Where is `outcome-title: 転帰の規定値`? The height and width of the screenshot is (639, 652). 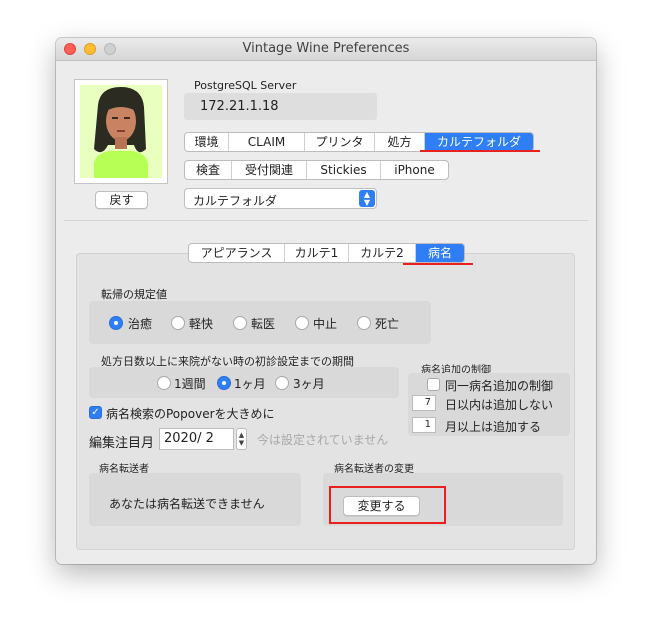
outcome-title: 転帰の規定値 is located at coordinates (134, 294).